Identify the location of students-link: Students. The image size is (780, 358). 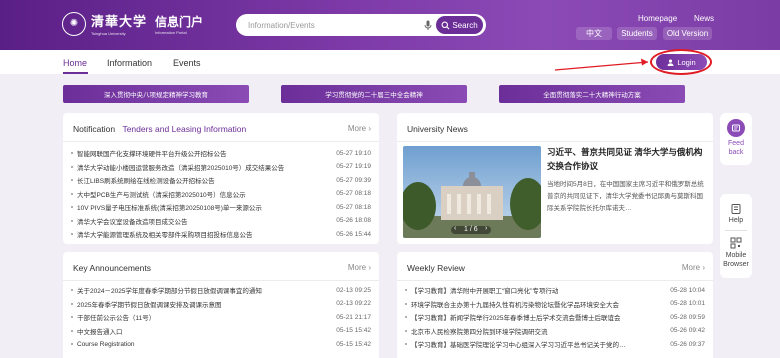
(637, 33).